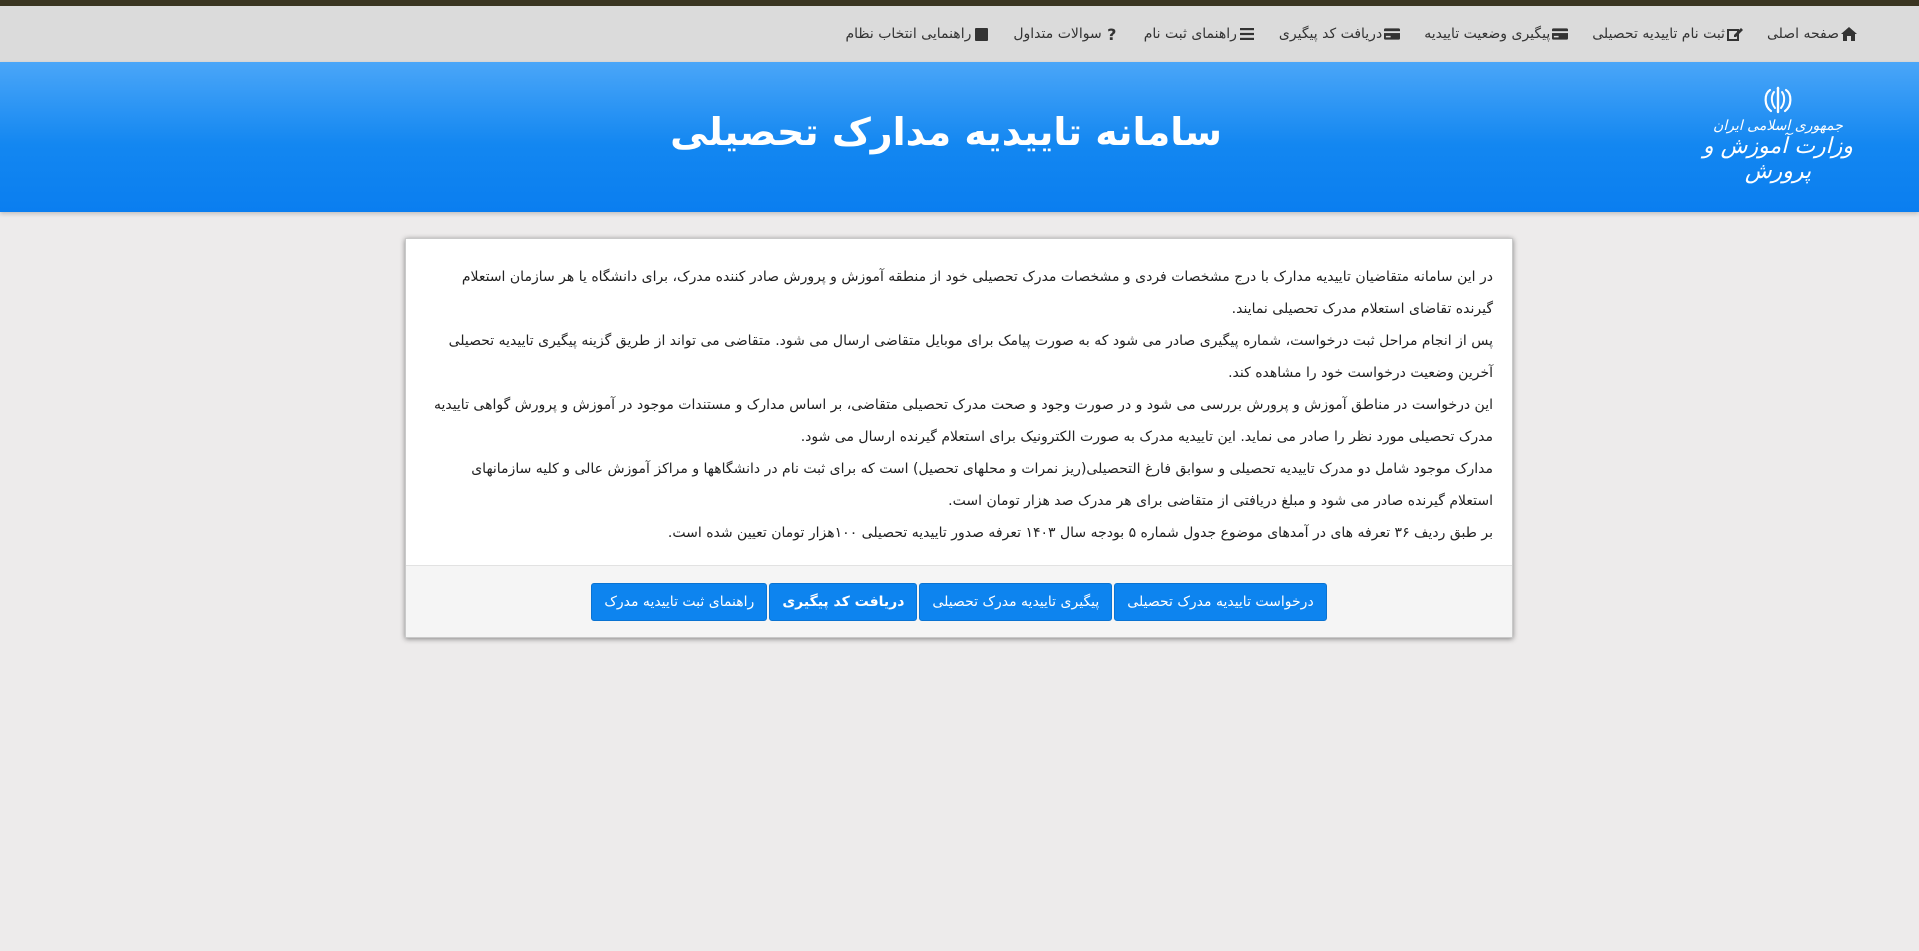 The image size is (1919, 951). I want to click on nav-item-label: سوالات متداول, so click(1057, 34).